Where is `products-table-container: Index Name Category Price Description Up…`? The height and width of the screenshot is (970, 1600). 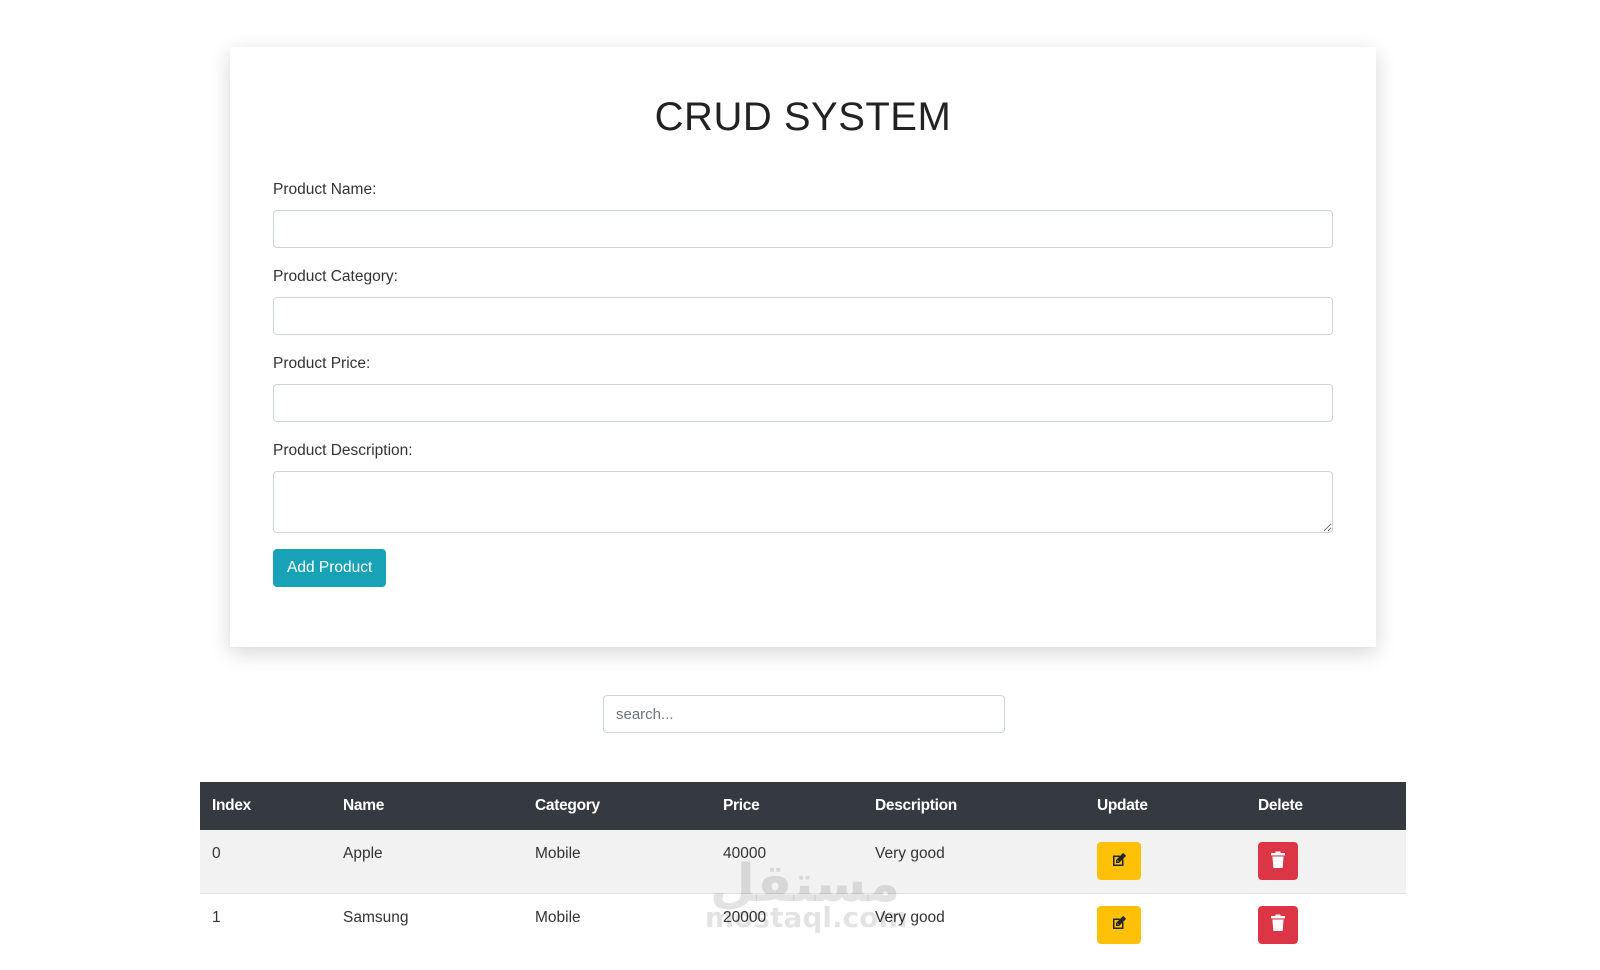 products-table-container: Index Name Category Price Description Up… is located at coordinates (803, 869).